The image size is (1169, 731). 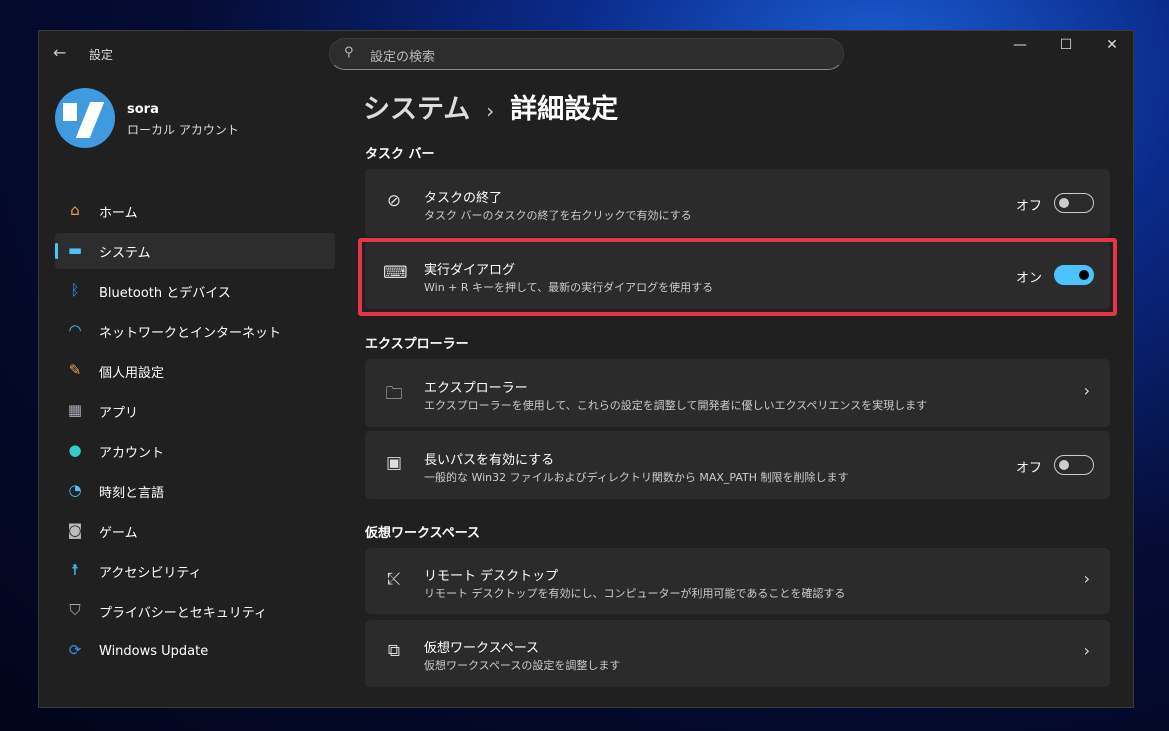 What do you see at coordinates (463, 198) in the screenshot?
I see `card-title: タスクの終了` at bounding box center [463, 198].